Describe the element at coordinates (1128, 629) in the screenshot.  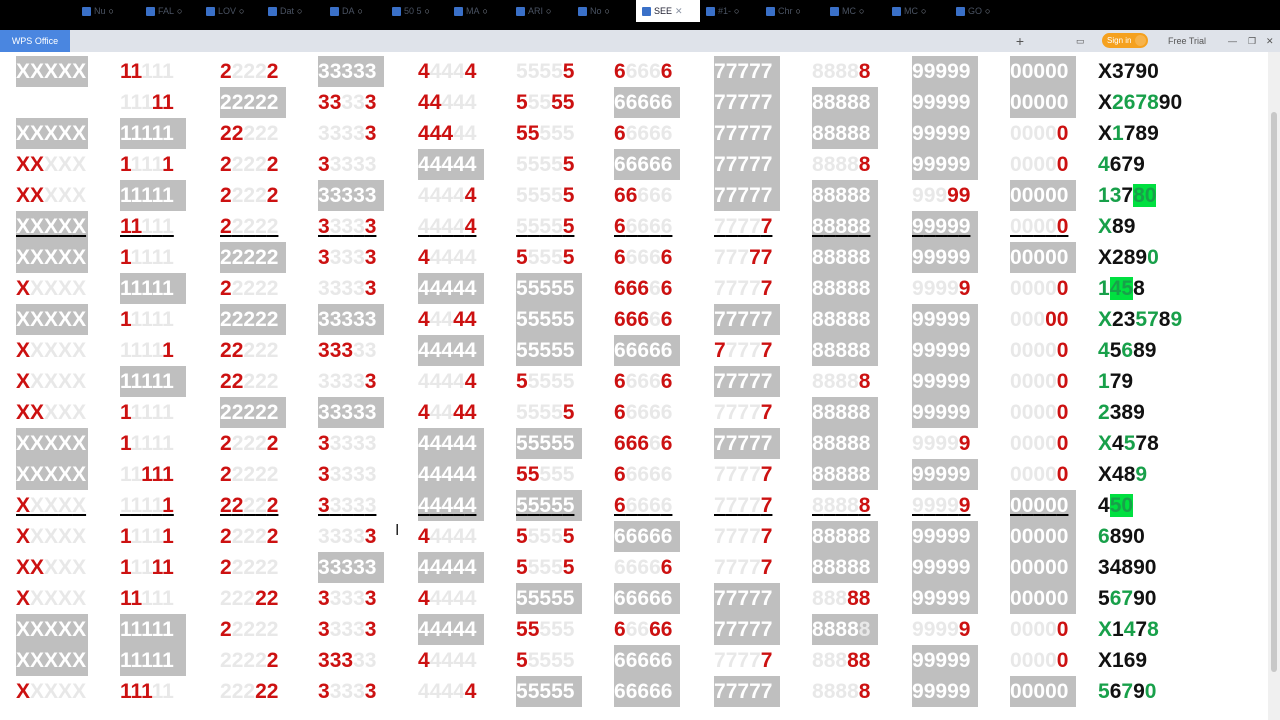
I see `result-cell: X1478` at that location.